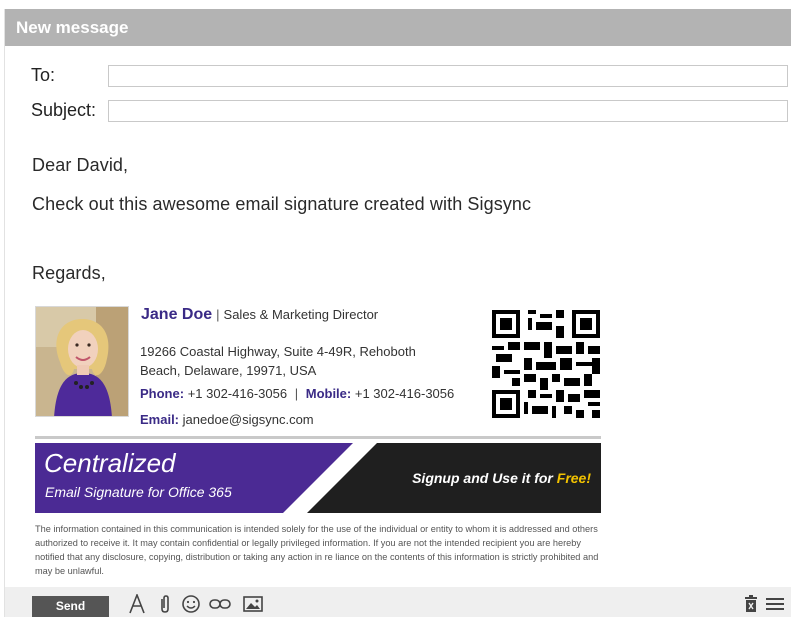  Describe the element at coordinates (160, 419) in the screenshot. I see `email-label: Email:` at that location.